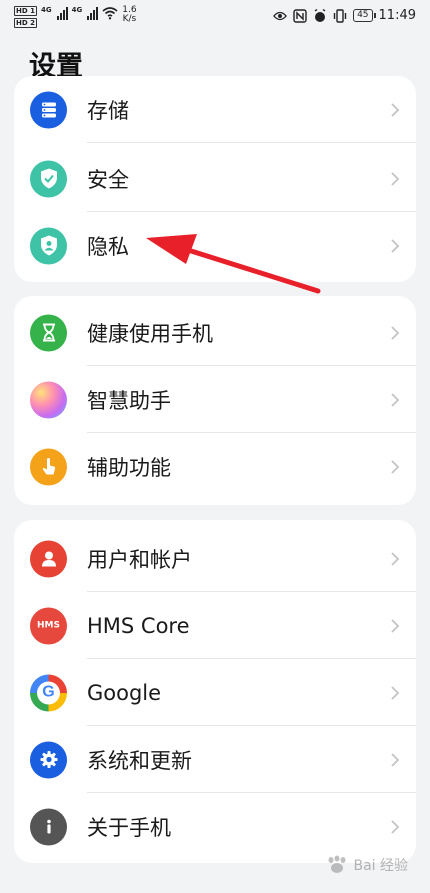 This screenshot has width=430, height=893. What do you see at coordinates (108, 110) in the screenshot?
I see `settings-item-label: 存储` at bounding box center [108, 110].